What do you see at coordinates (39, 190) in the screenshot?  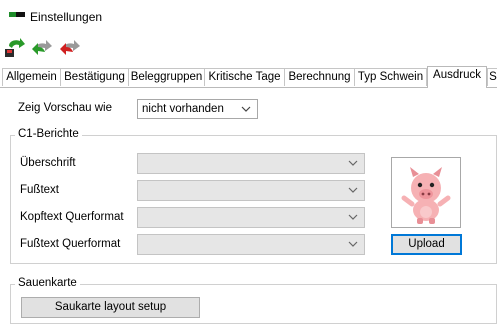 I see `field-label-fusstext: Fußtext` at bounding box center [39, 190].